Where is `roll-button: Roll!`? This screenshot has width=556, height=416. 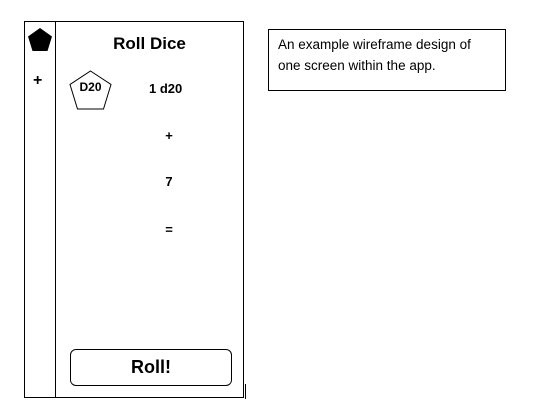 roll-button: Roll! is located at coordinates (151, 367).